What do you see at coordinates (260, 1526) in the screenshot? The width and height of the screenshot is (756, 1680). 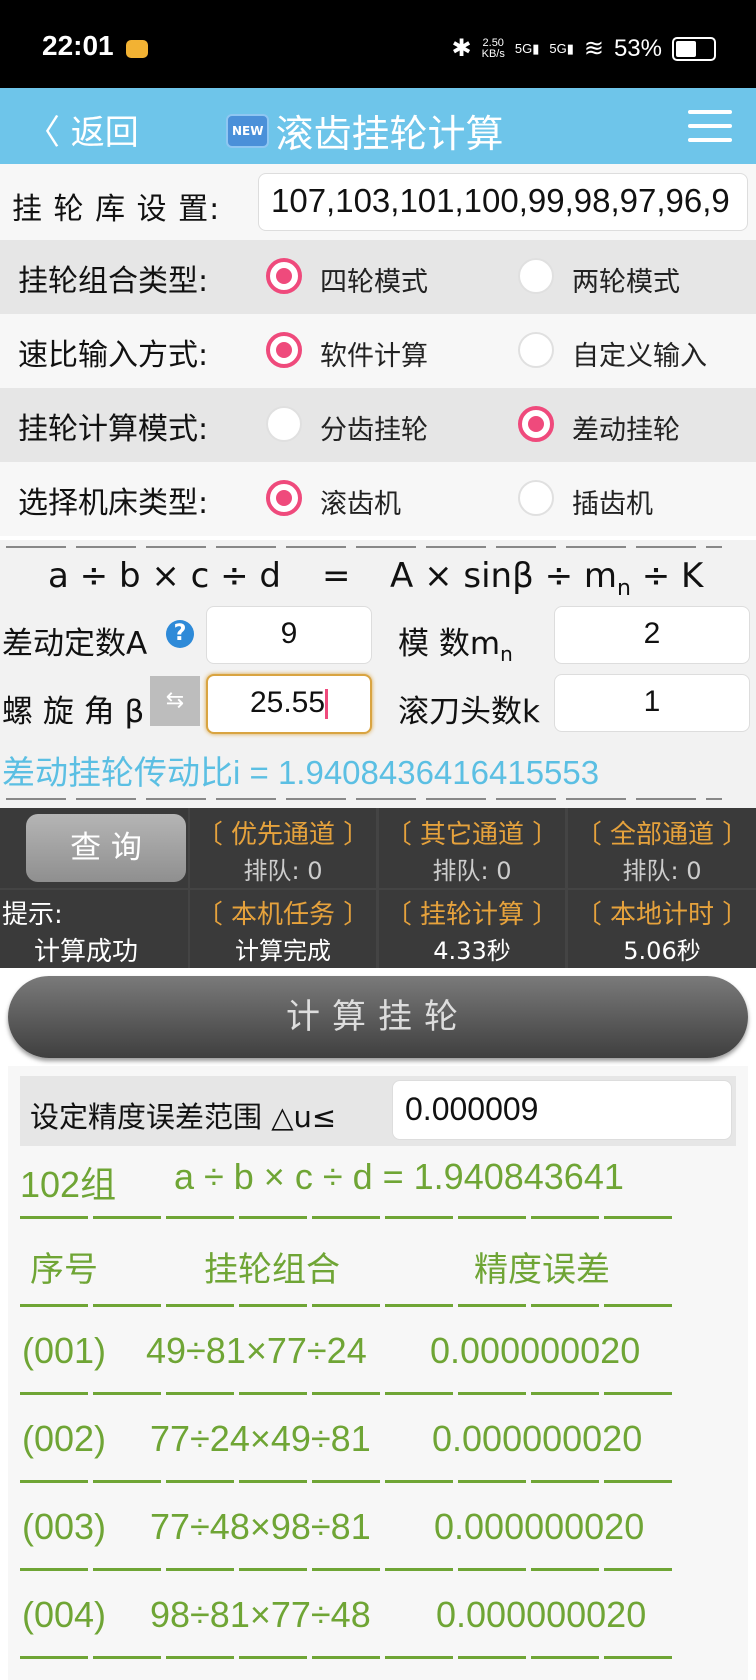 I see `row-3-combo: 77÷48×98÷81` at bounding box center [260, 1526].